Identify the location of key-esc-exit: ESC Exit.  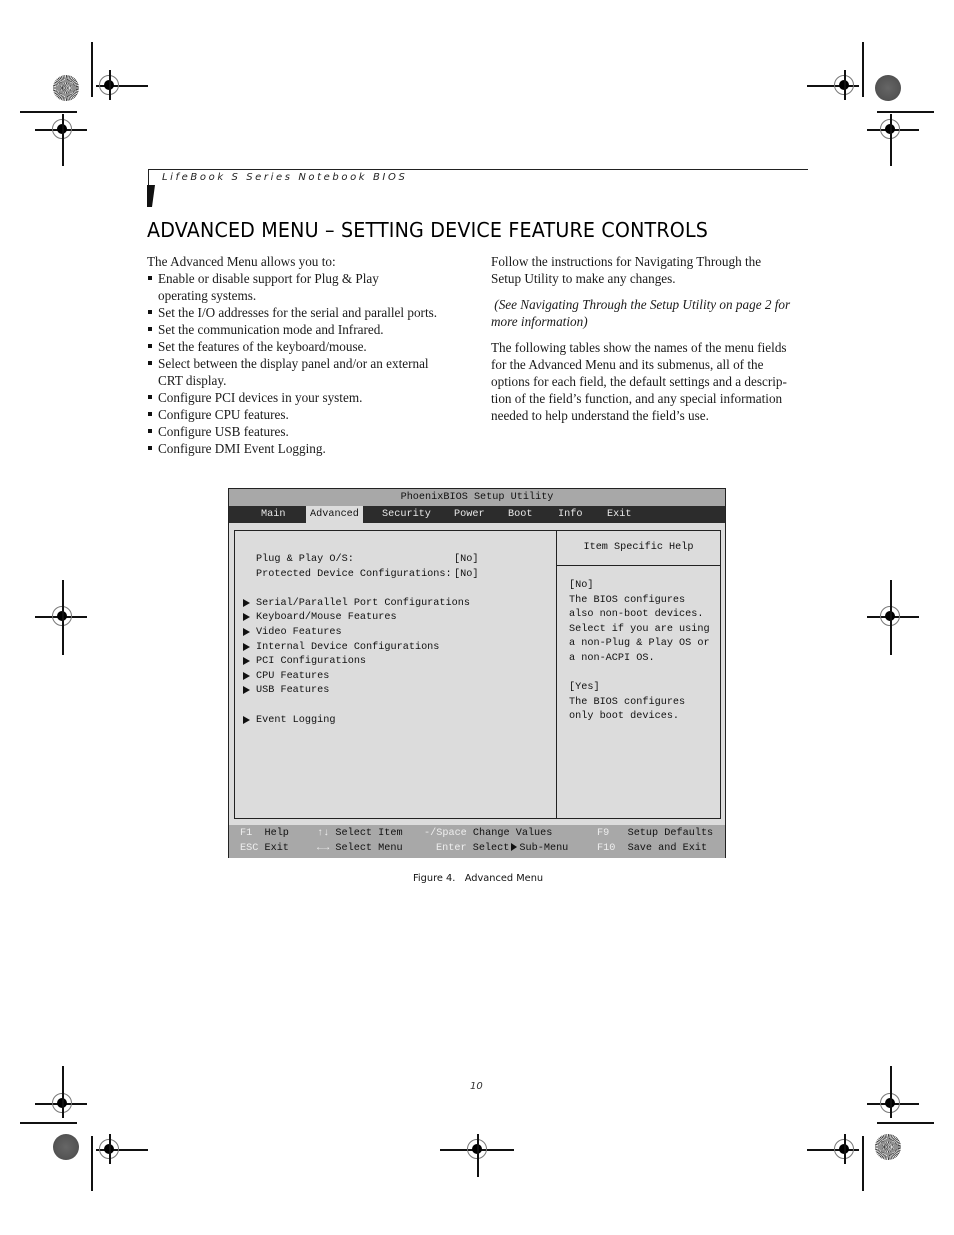
(264, 848).